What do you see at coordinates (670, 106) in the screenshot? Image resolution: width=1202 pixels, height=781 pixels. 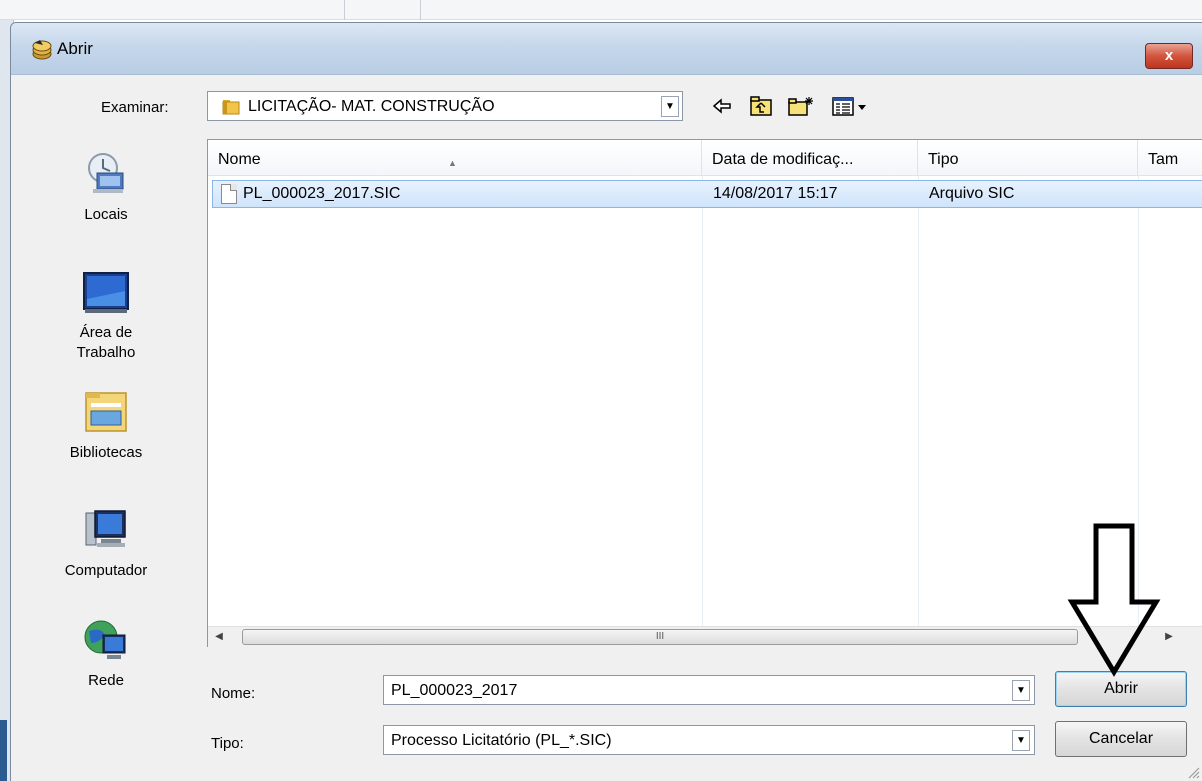 I see `look-in-dropdown-button: ▼` at bounding box center [670, 106].